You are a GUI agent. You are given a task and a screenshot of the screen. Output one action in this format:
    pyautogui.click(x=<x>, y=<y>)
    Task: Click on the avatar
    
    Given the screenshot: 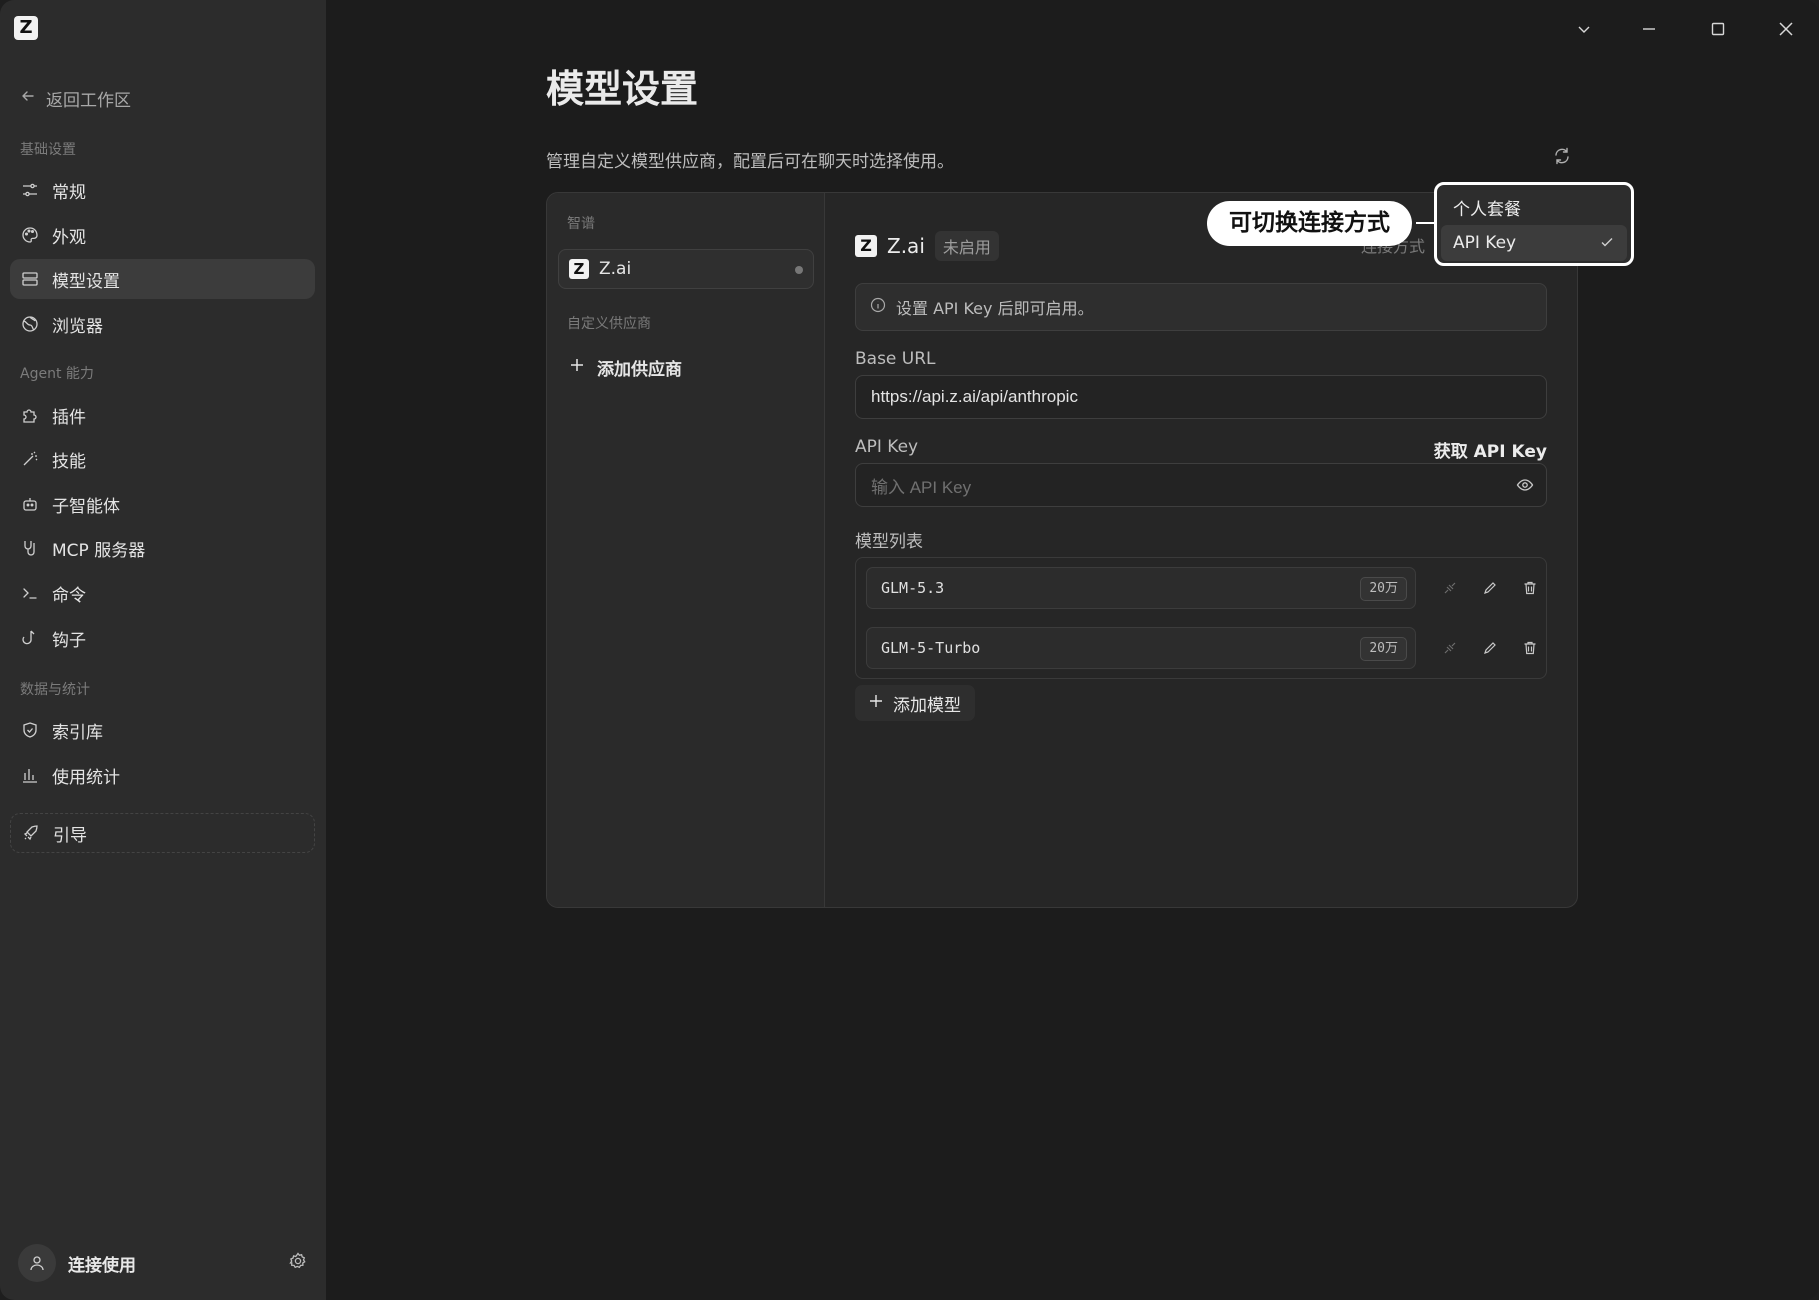 What is the action you would take?
    pyautogui.click(x=37, y=1263)
    